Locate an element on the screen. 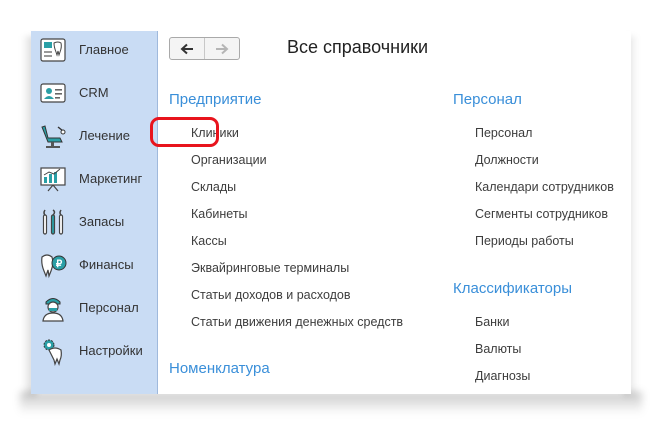 Image resolution: width=662 pixels, height=424 pixels. link-cash-desks: Кассы is located at coordinates (209, 241).